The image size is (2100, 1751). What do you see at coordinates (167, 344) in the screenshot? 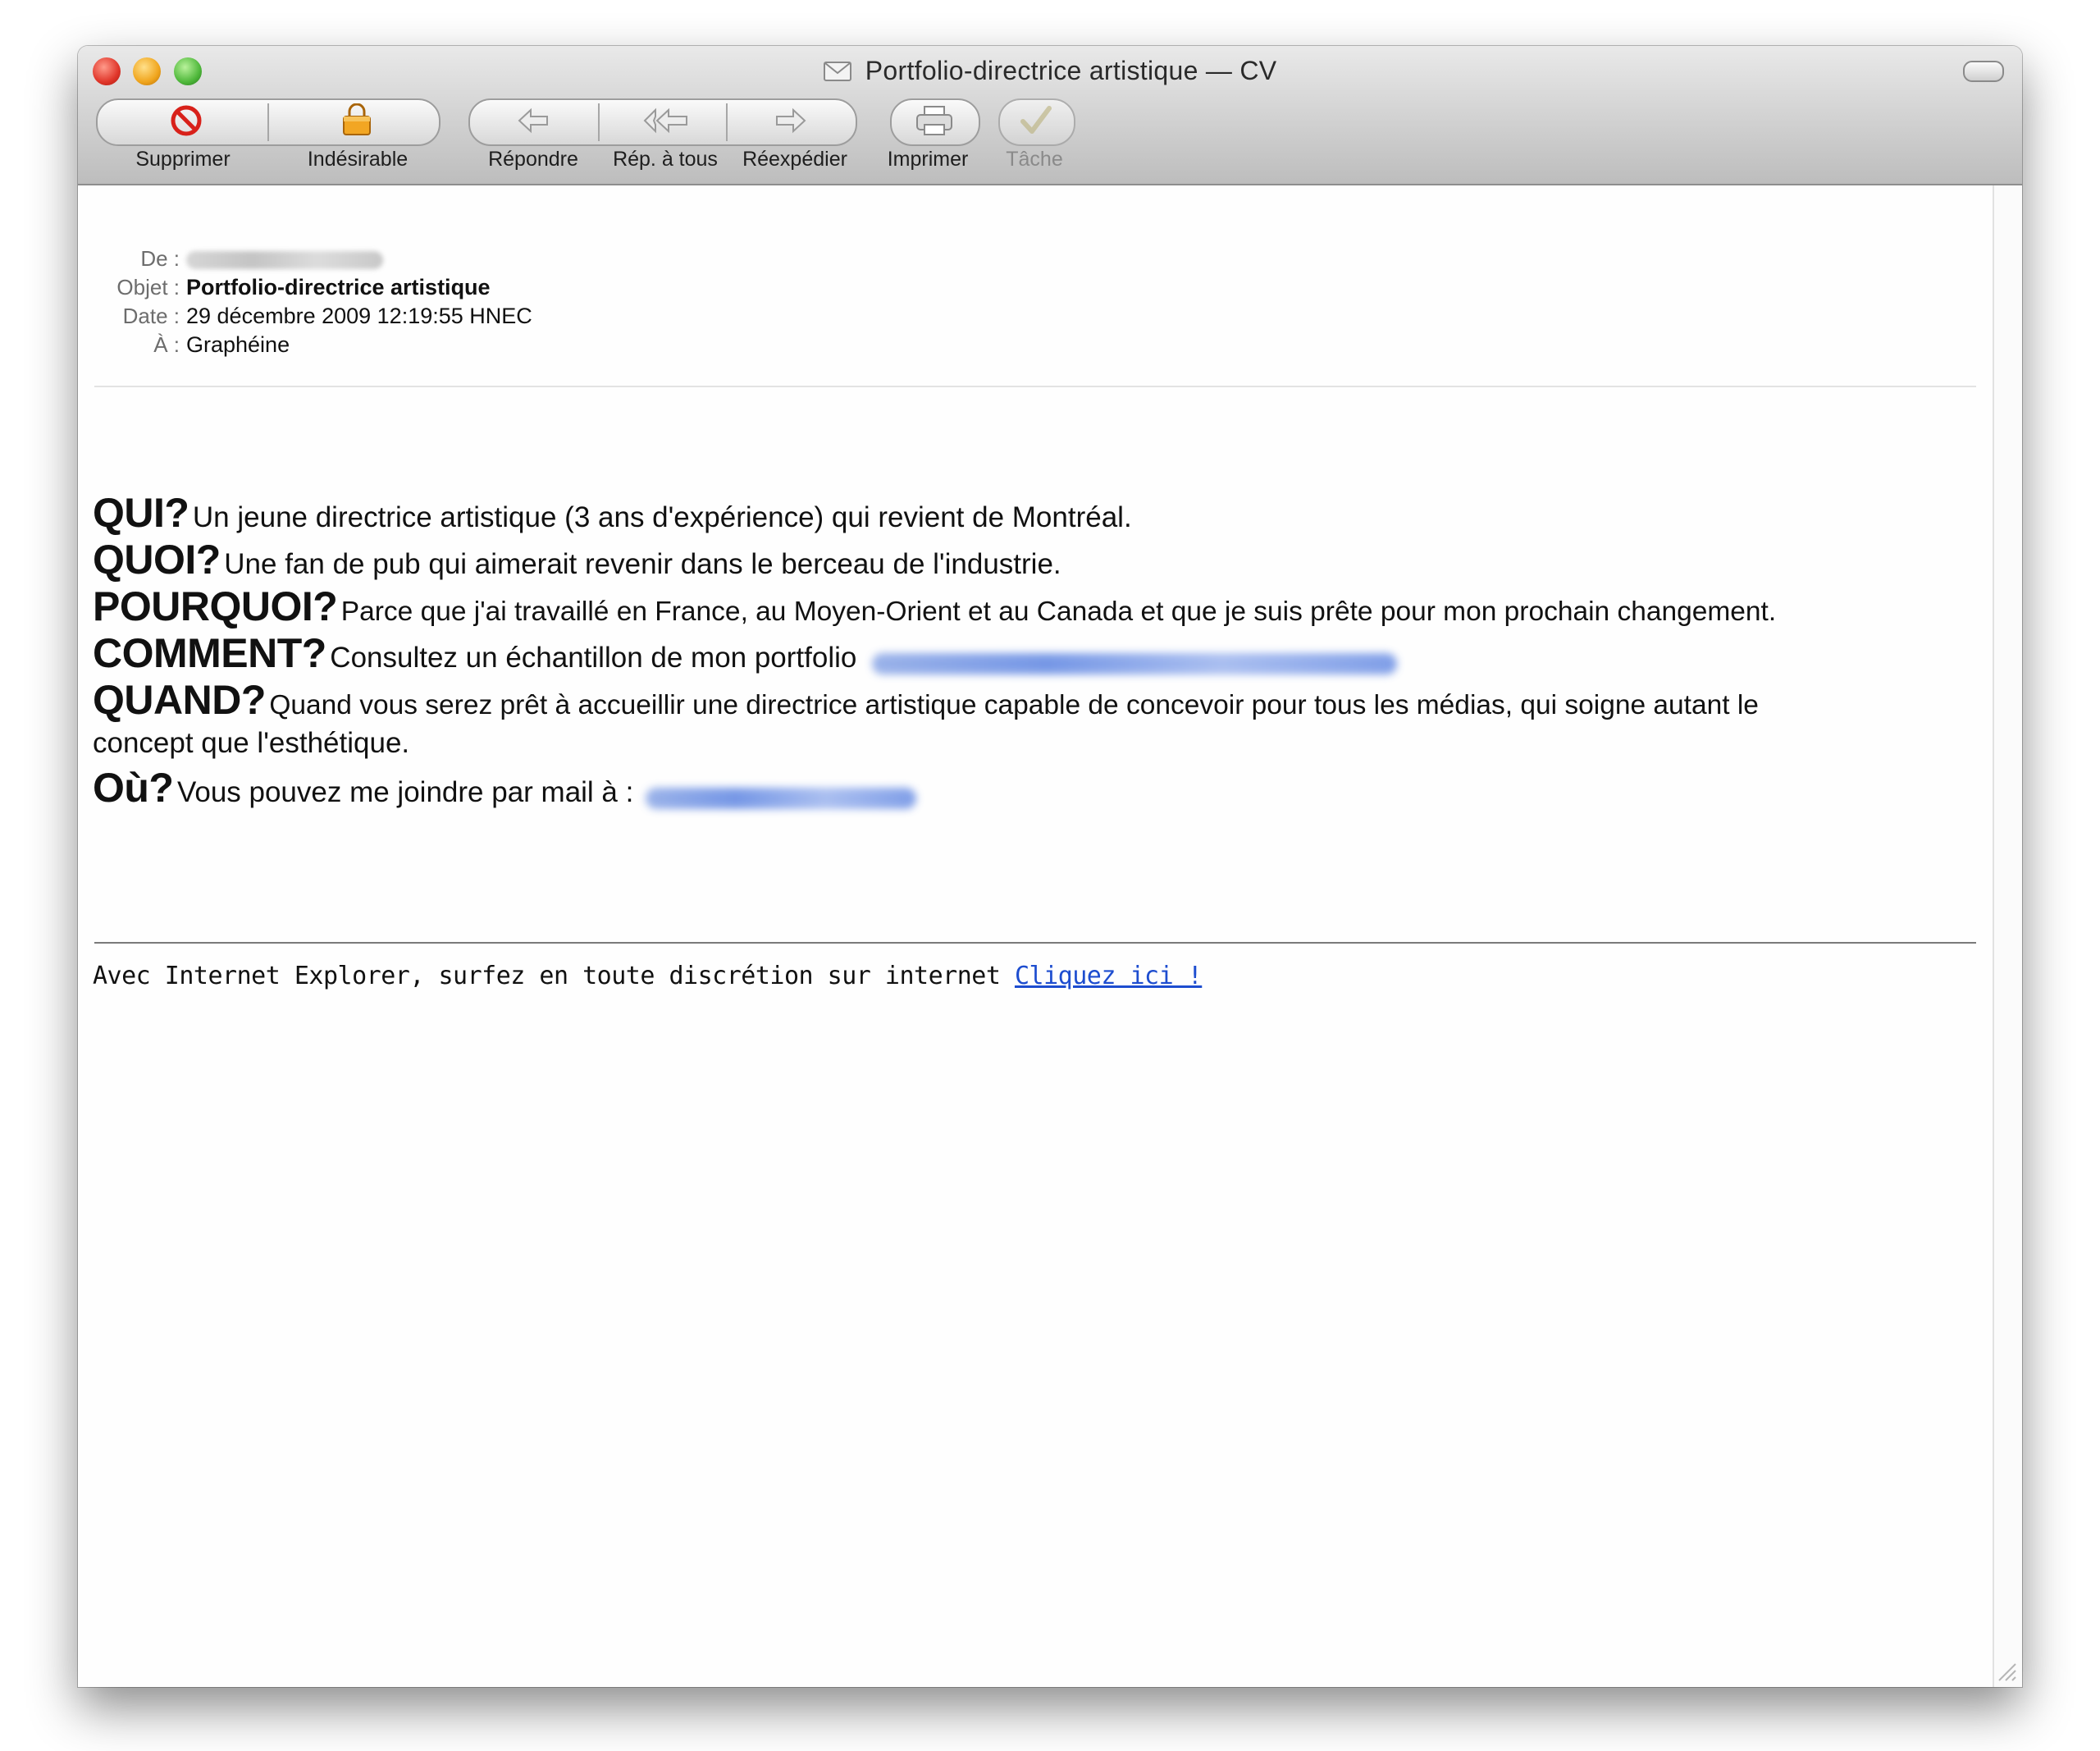
I see `to-label: À :` at bounding box center [167, 344].